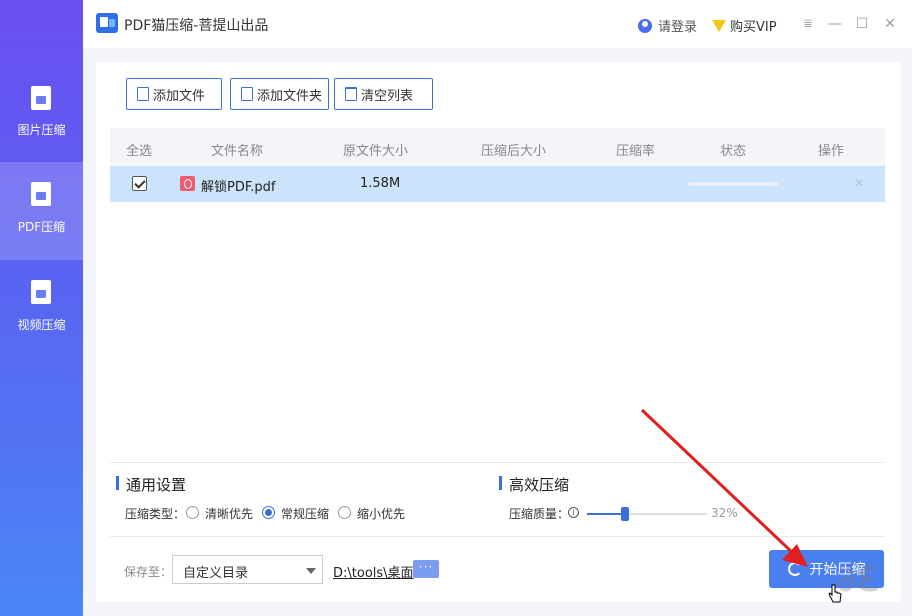 This screenshot has height=616, width=912. What do you see at coordinates (148, 572) in the screenshot?
I see `save-to-label: 保存至：` at bounding box center [148, 572].